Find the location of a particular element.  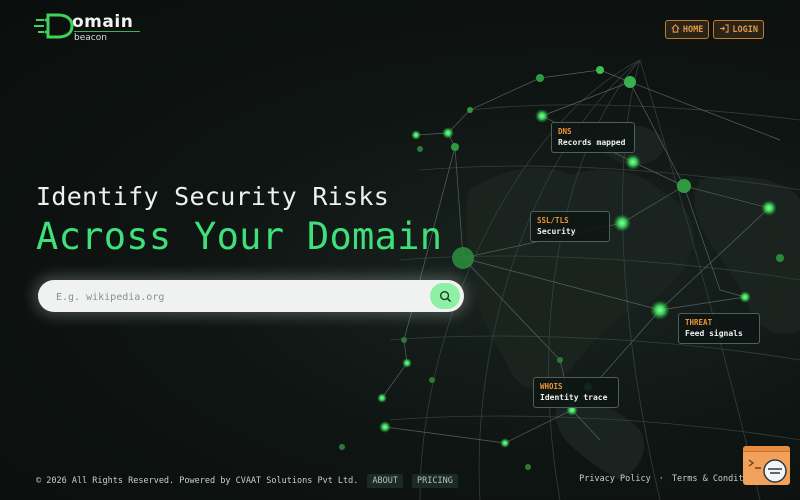

search-button is located at coordinates (445, 296).